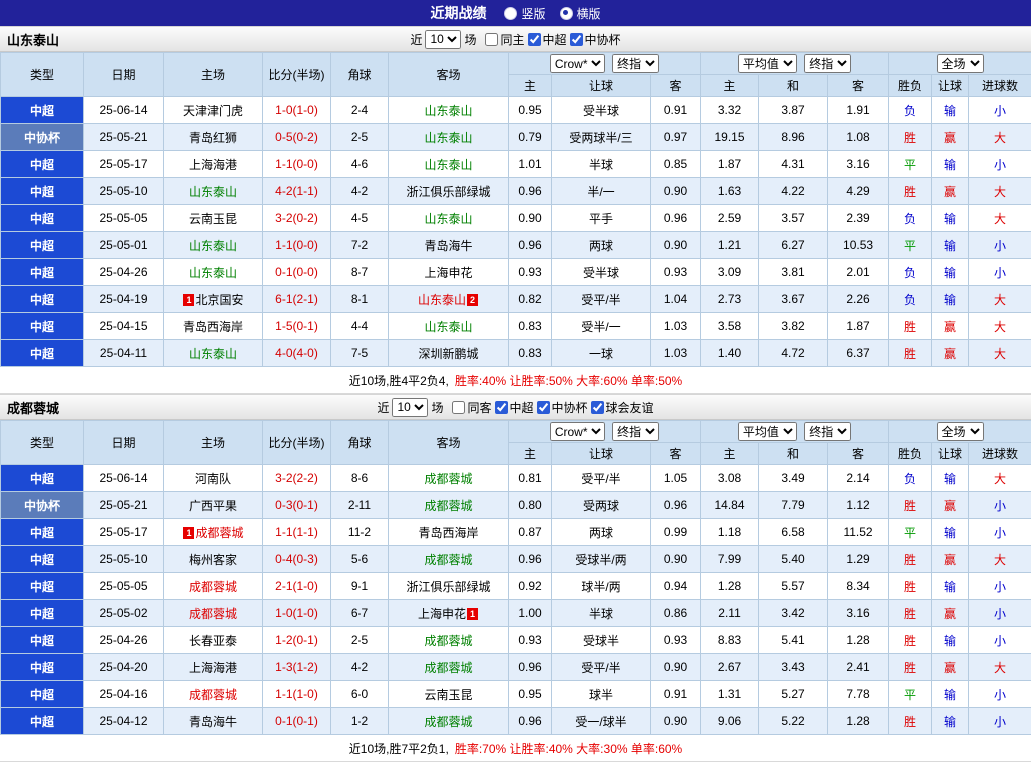 The height and width of the screenshot is (762, 1031). I want to click on handicap-cell: 受一/球半, so click(601, 721).